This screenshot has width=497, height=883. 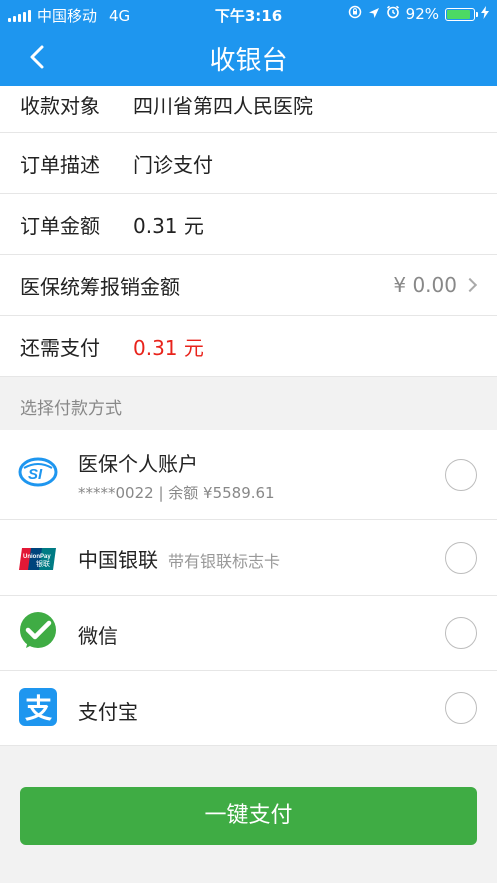 What do you see at coordinates (248, 708) in the screenshot?
I see `payment-method-alipay: 支 支付宝` at bounding box center [248, 708].